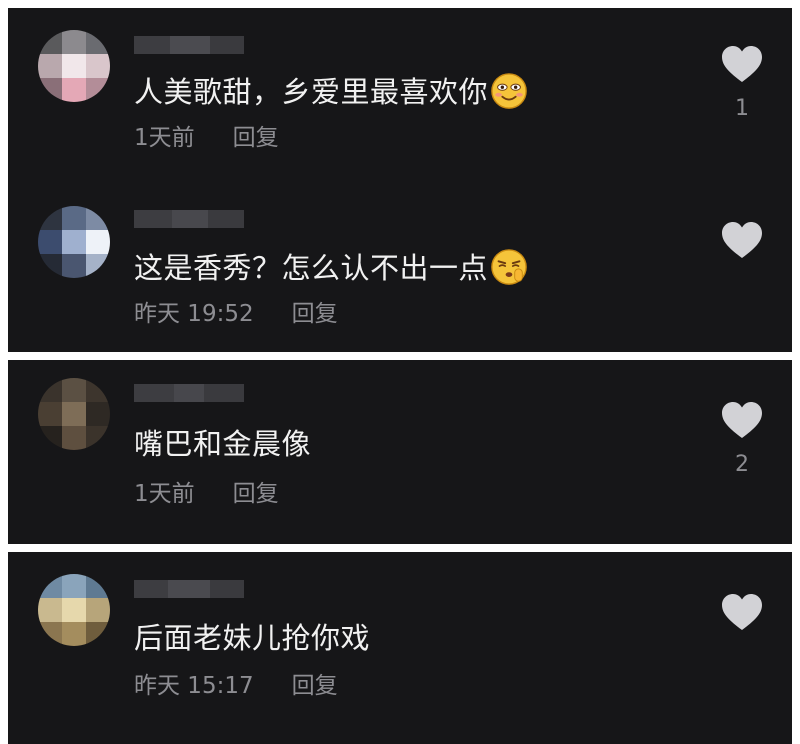 Image resolution: width=800 pixels, height=744 pixels. I want to click on comment-meta: 昨天 19:52 回复, so click(236, 314).